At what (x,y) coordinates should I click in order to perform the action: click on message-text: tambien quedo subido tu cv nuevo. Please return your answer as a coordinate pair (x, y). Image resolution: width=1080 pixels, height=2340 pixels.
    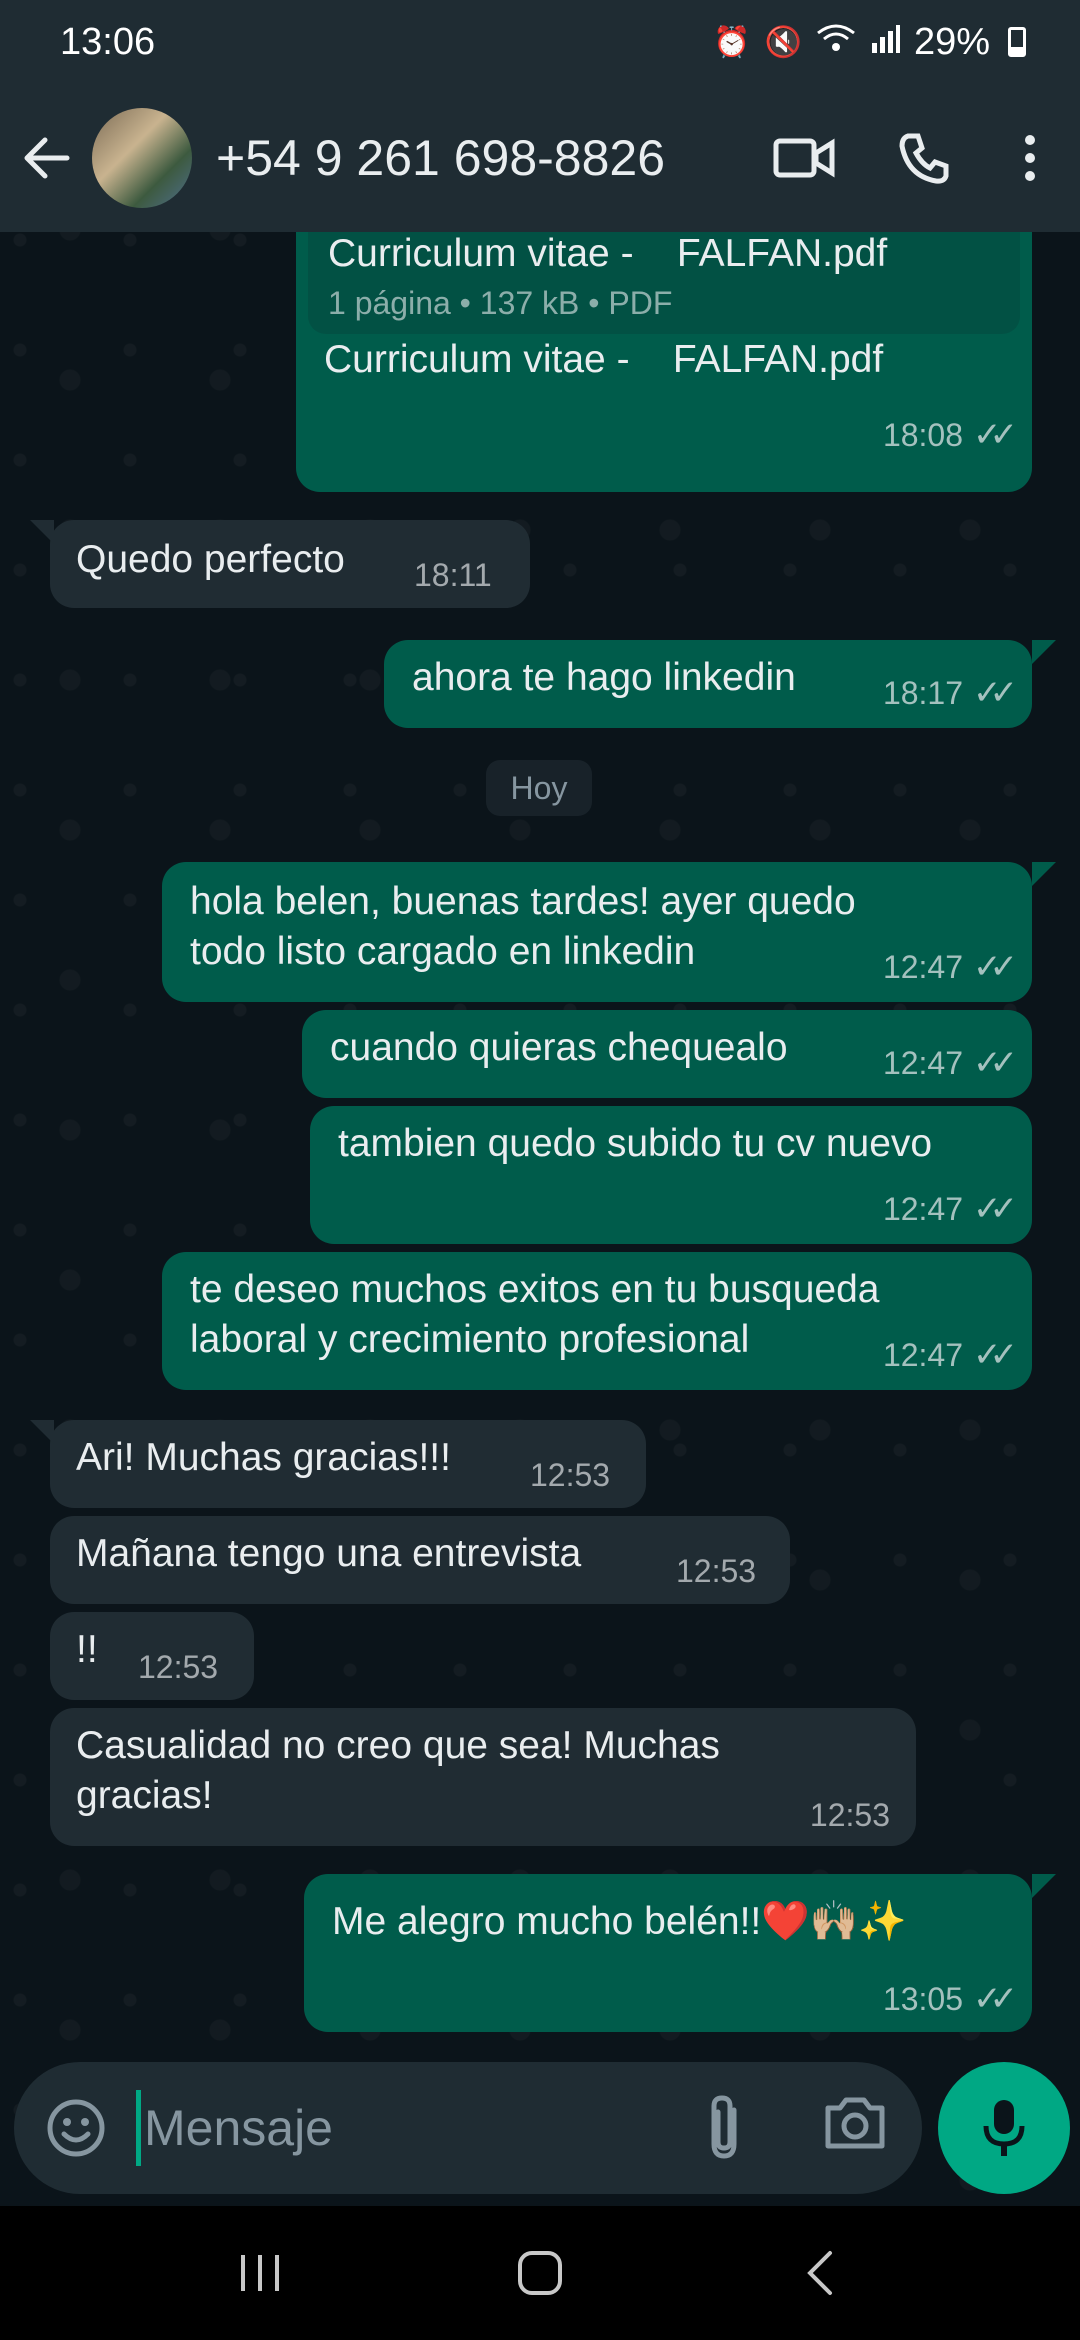
    Looking at the image, I should click on (635, 1143).